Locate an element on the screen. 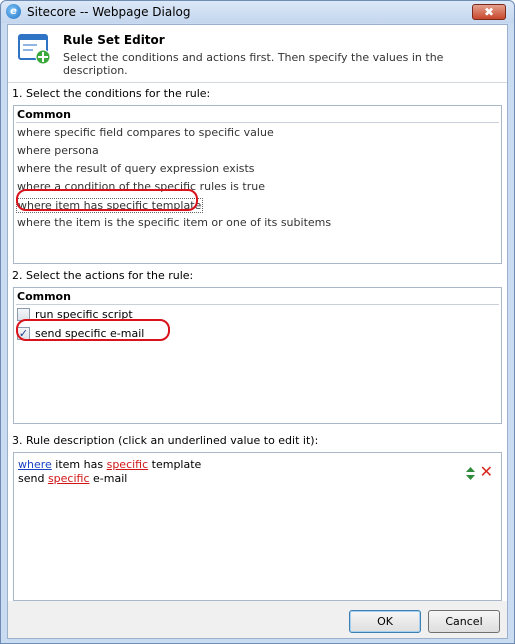  move-up-down-icon is located at coordinates (470, 473).